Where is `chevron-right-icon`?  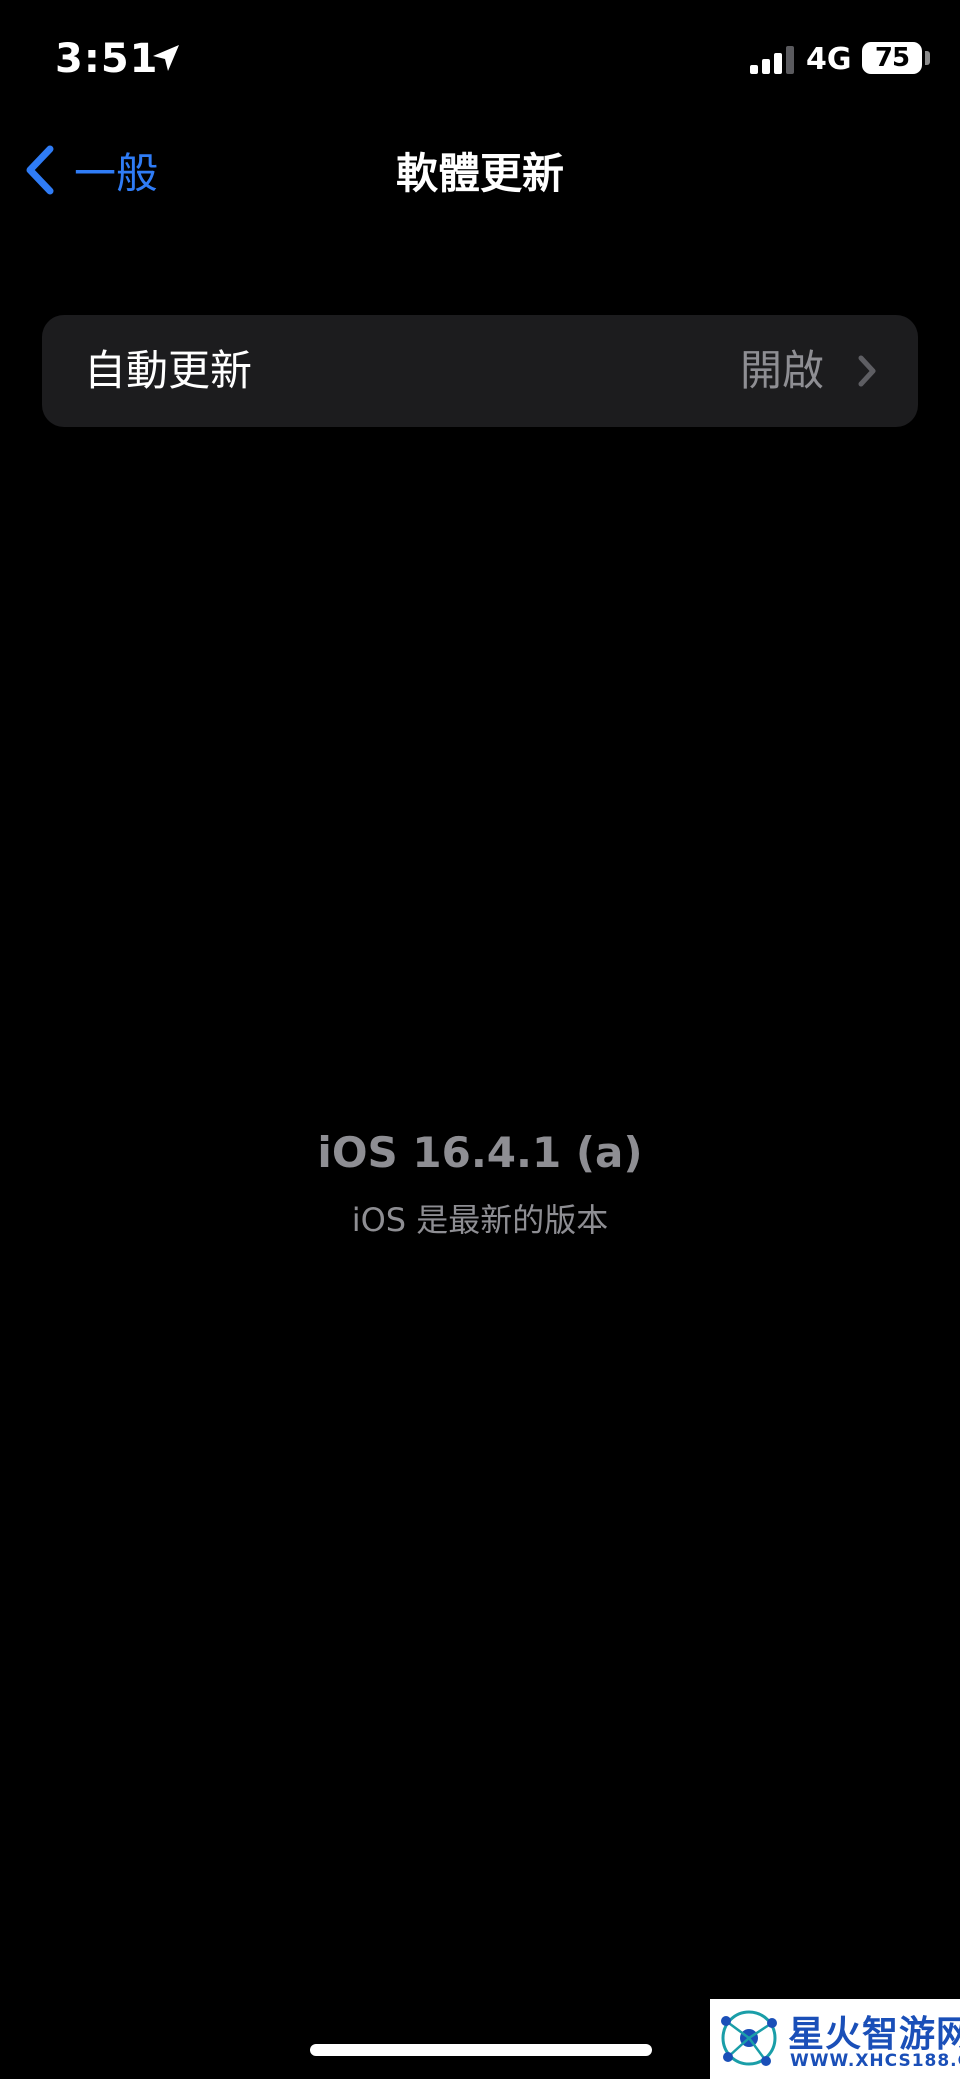
chevron-right-icon is located at coordinates (867, 371).